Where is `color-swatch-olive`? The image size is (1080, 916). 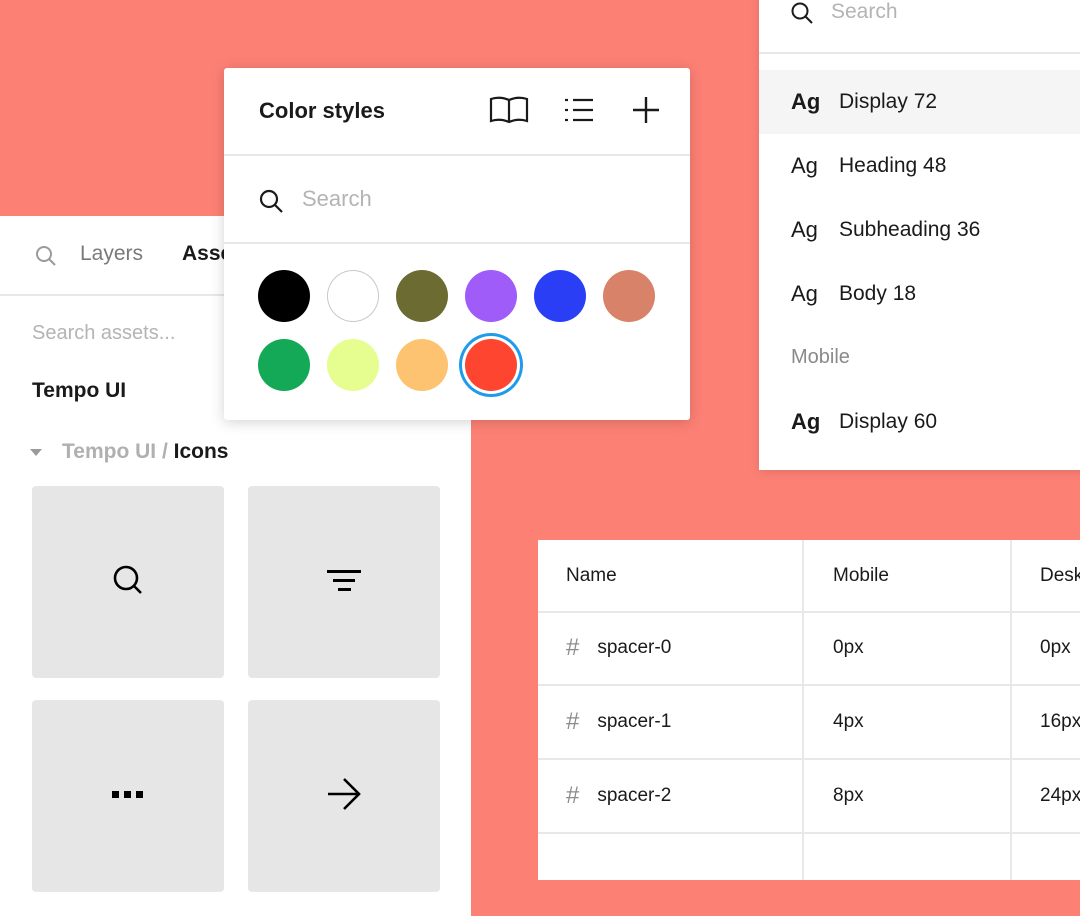 color-swatch-olive is located at coordinates (422, 296).